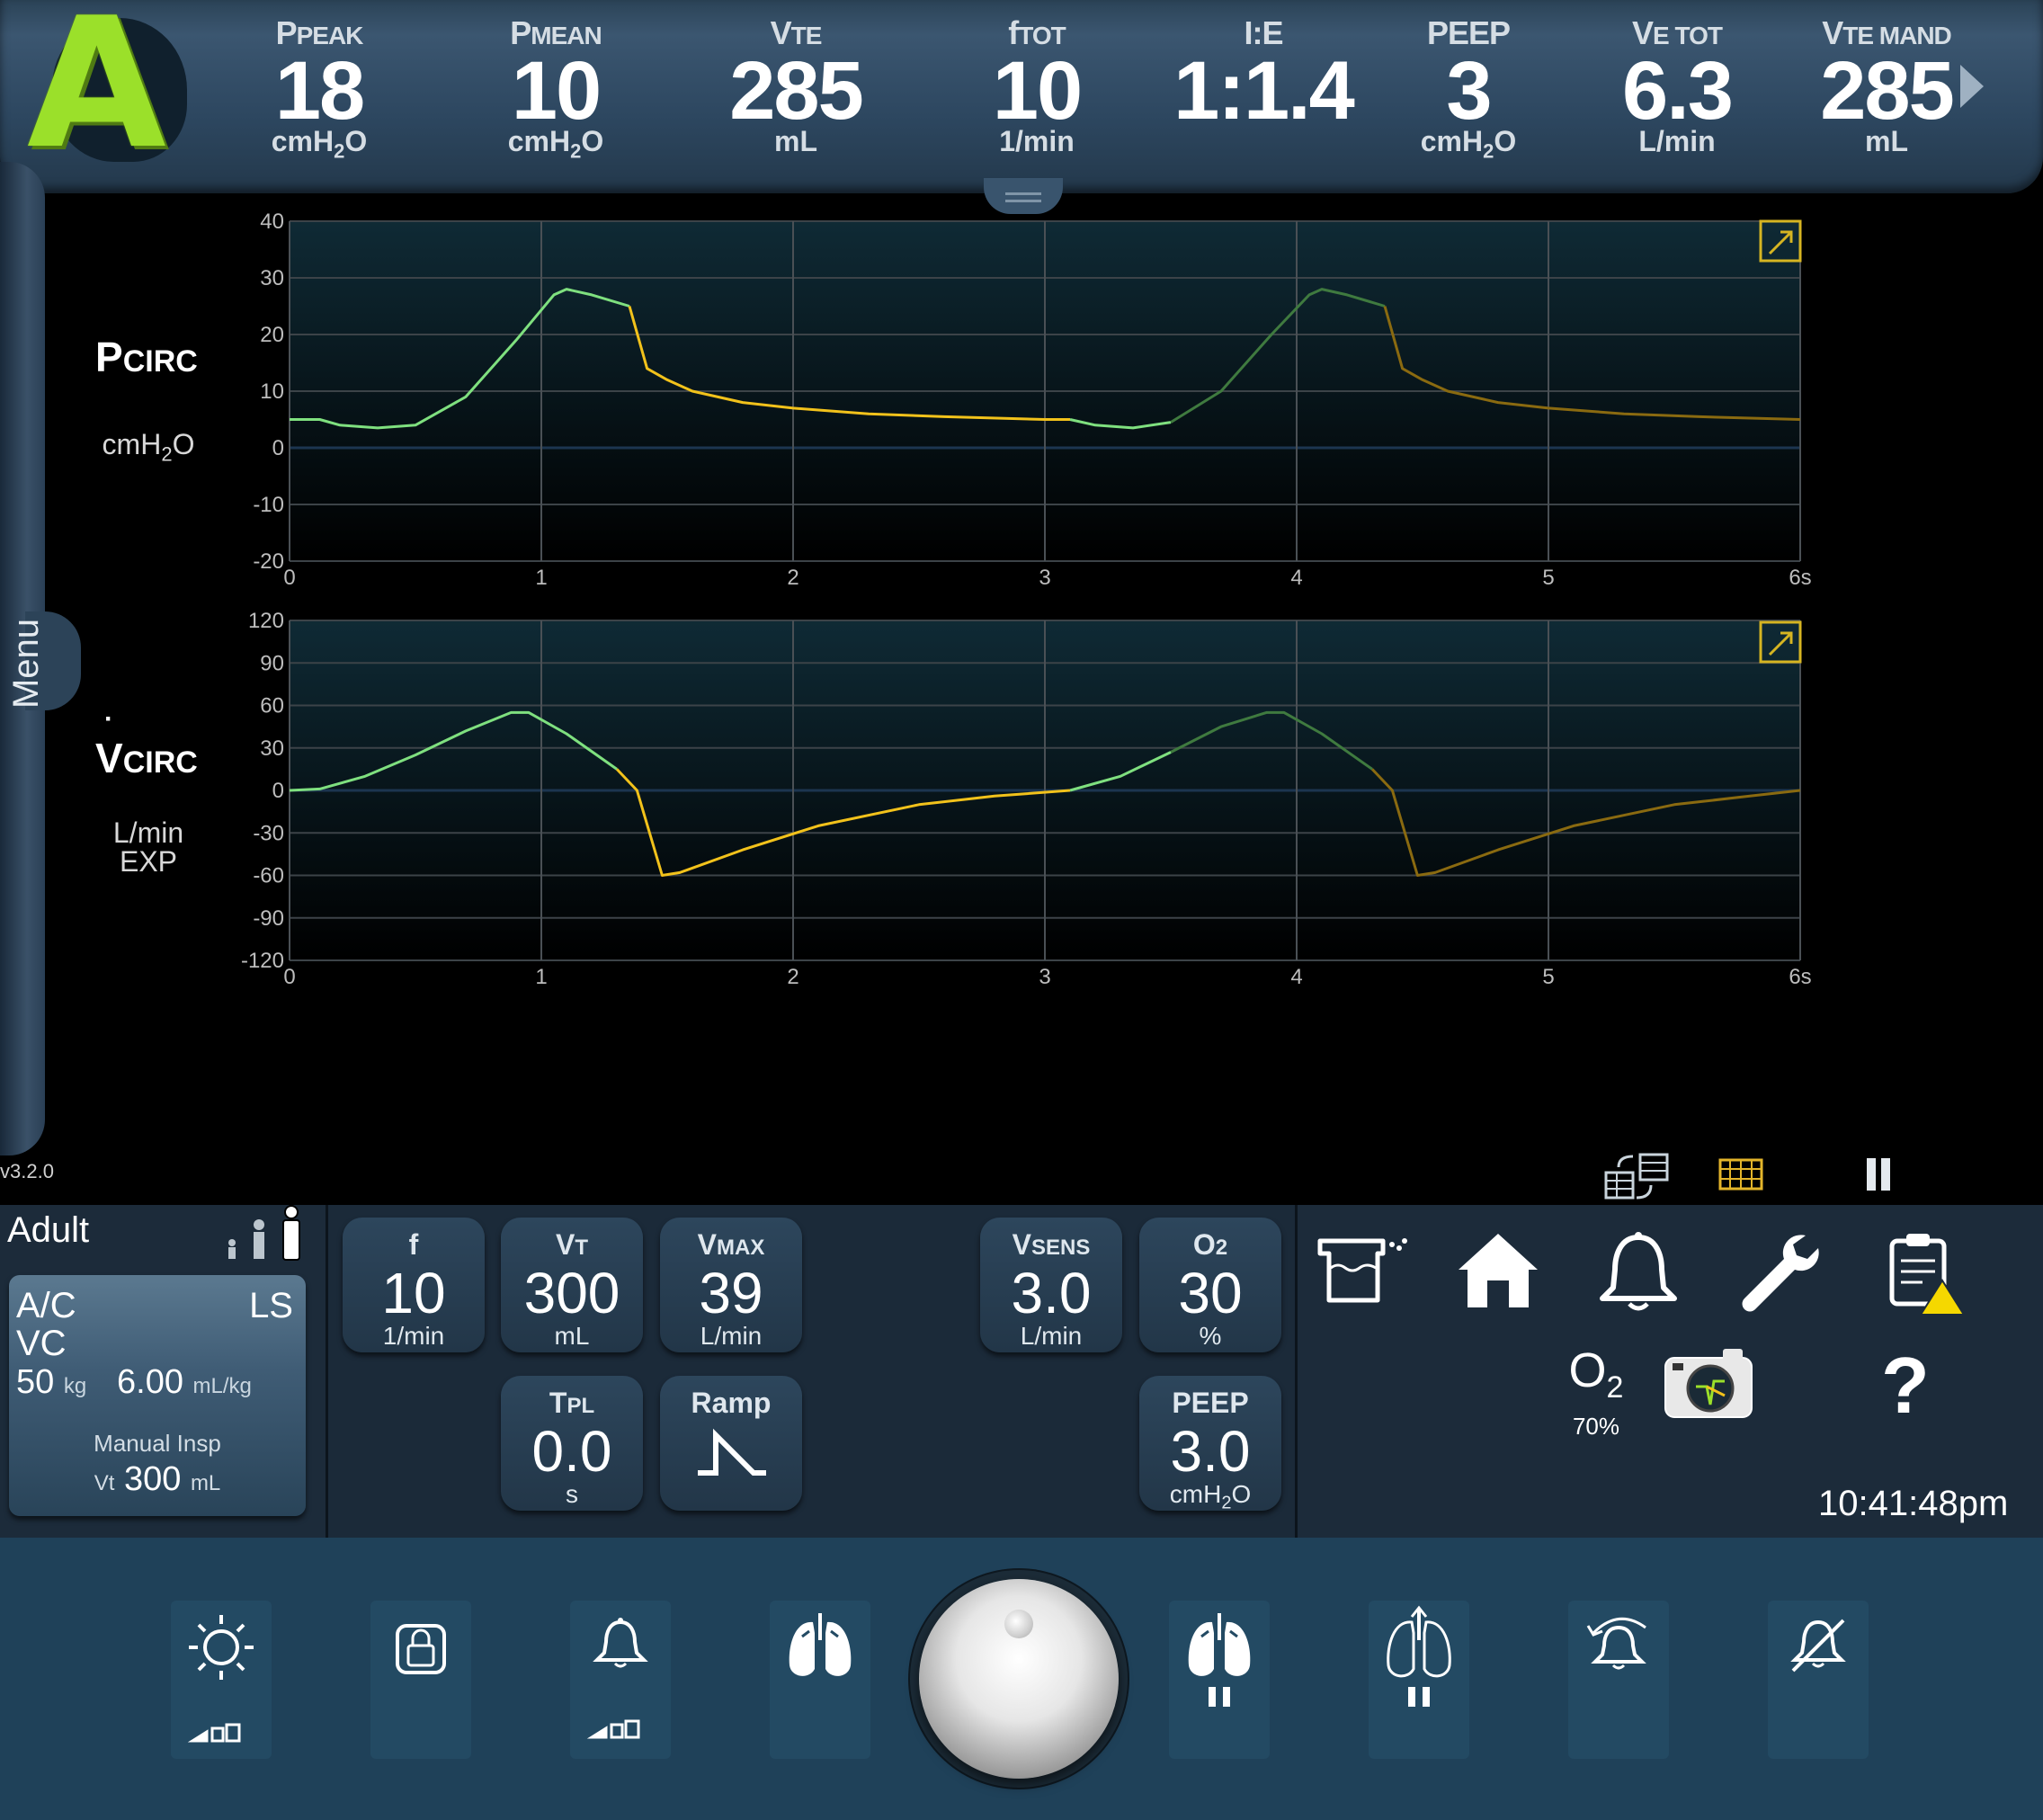 This screenshot has width=2043, height=1820. What do you see at coordinates (1616, 1643) in the screenshot?
I see `alarm-reset-icon` at bounding box center [1616, 1643].